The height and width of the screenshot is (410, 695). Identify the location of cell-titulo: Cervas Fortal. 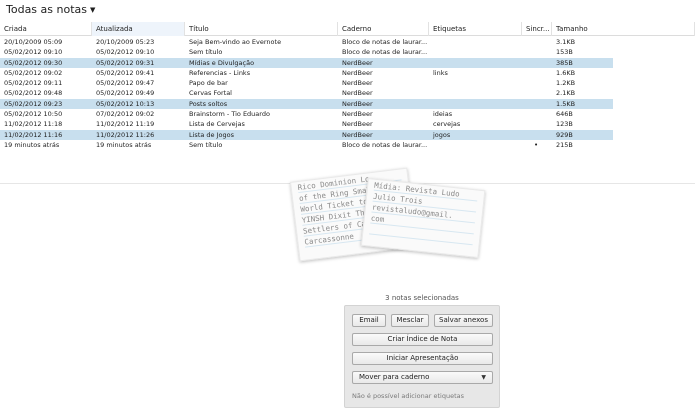
(210, 93).